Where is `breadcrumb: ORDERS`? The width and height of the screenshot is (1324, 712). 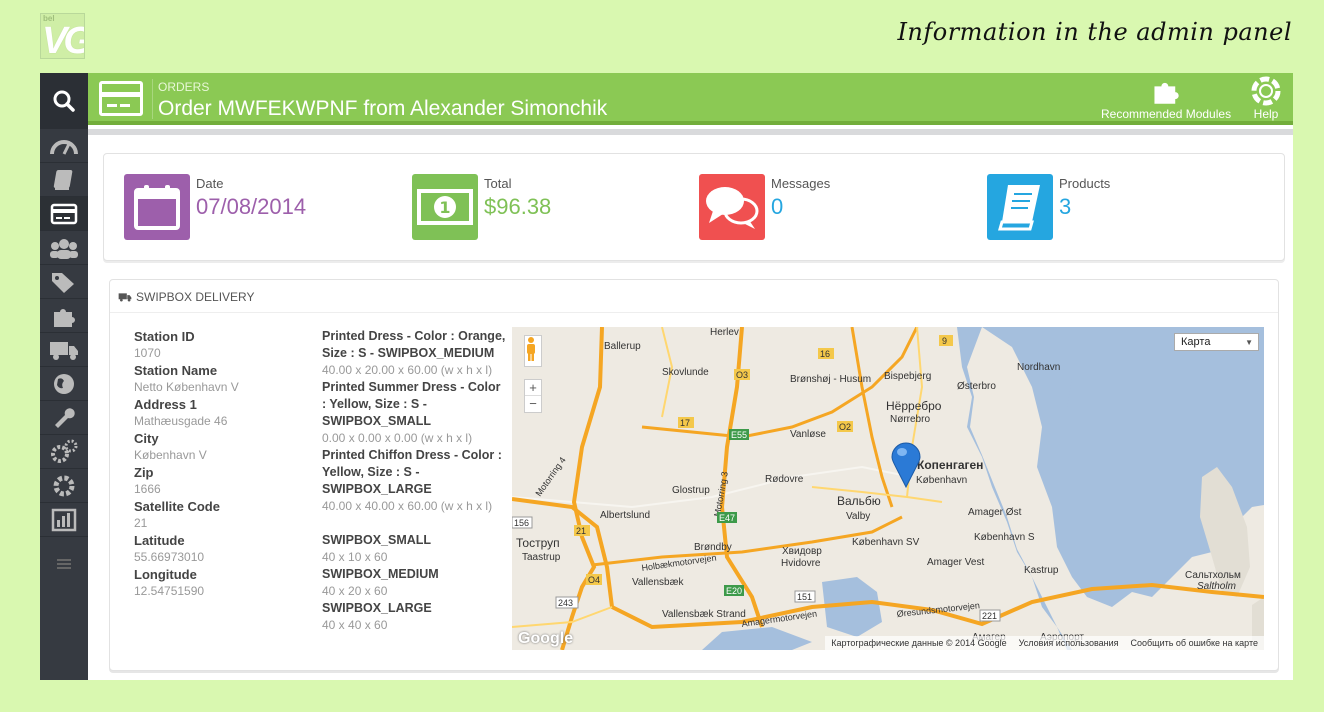 breadcrumb: ORDERS is located at coordinates (183, 87).